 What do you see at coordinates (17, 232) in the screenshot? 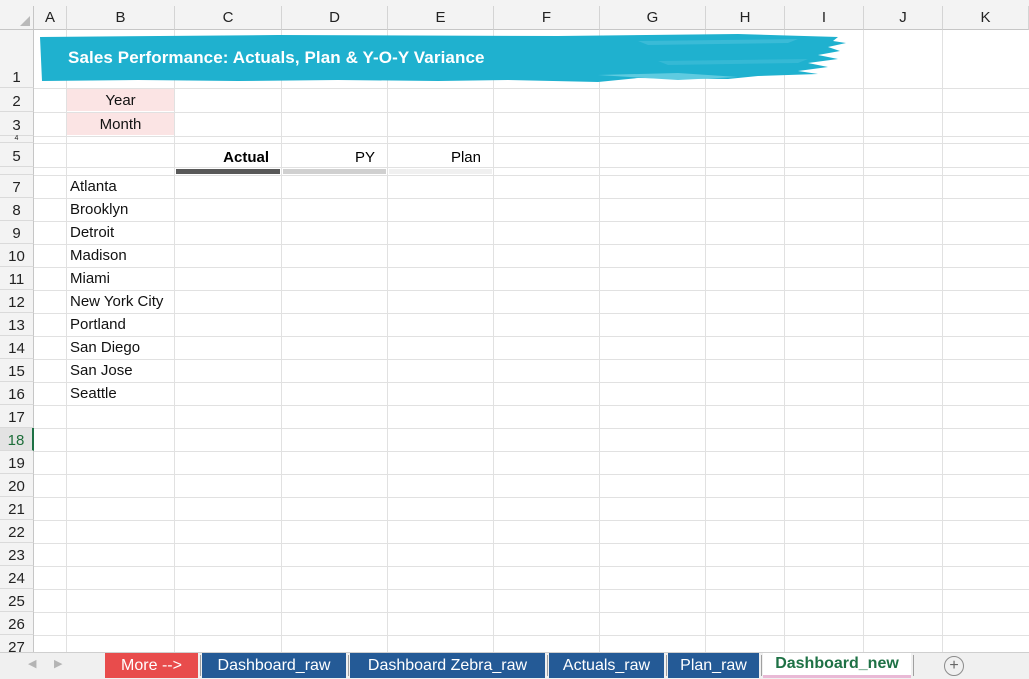
I see `row-header-9: 9` at bounding box center [17, 232].